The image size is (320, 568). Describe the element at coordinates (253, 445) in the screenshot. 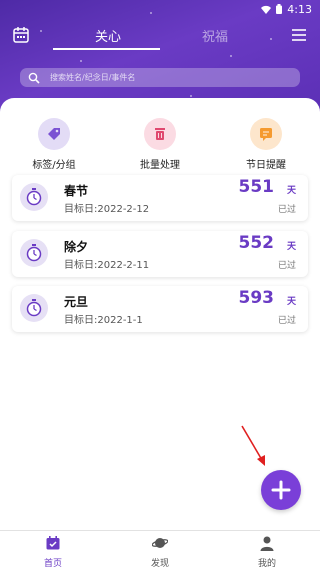

I see `annotation-arrow-icon` at that location.